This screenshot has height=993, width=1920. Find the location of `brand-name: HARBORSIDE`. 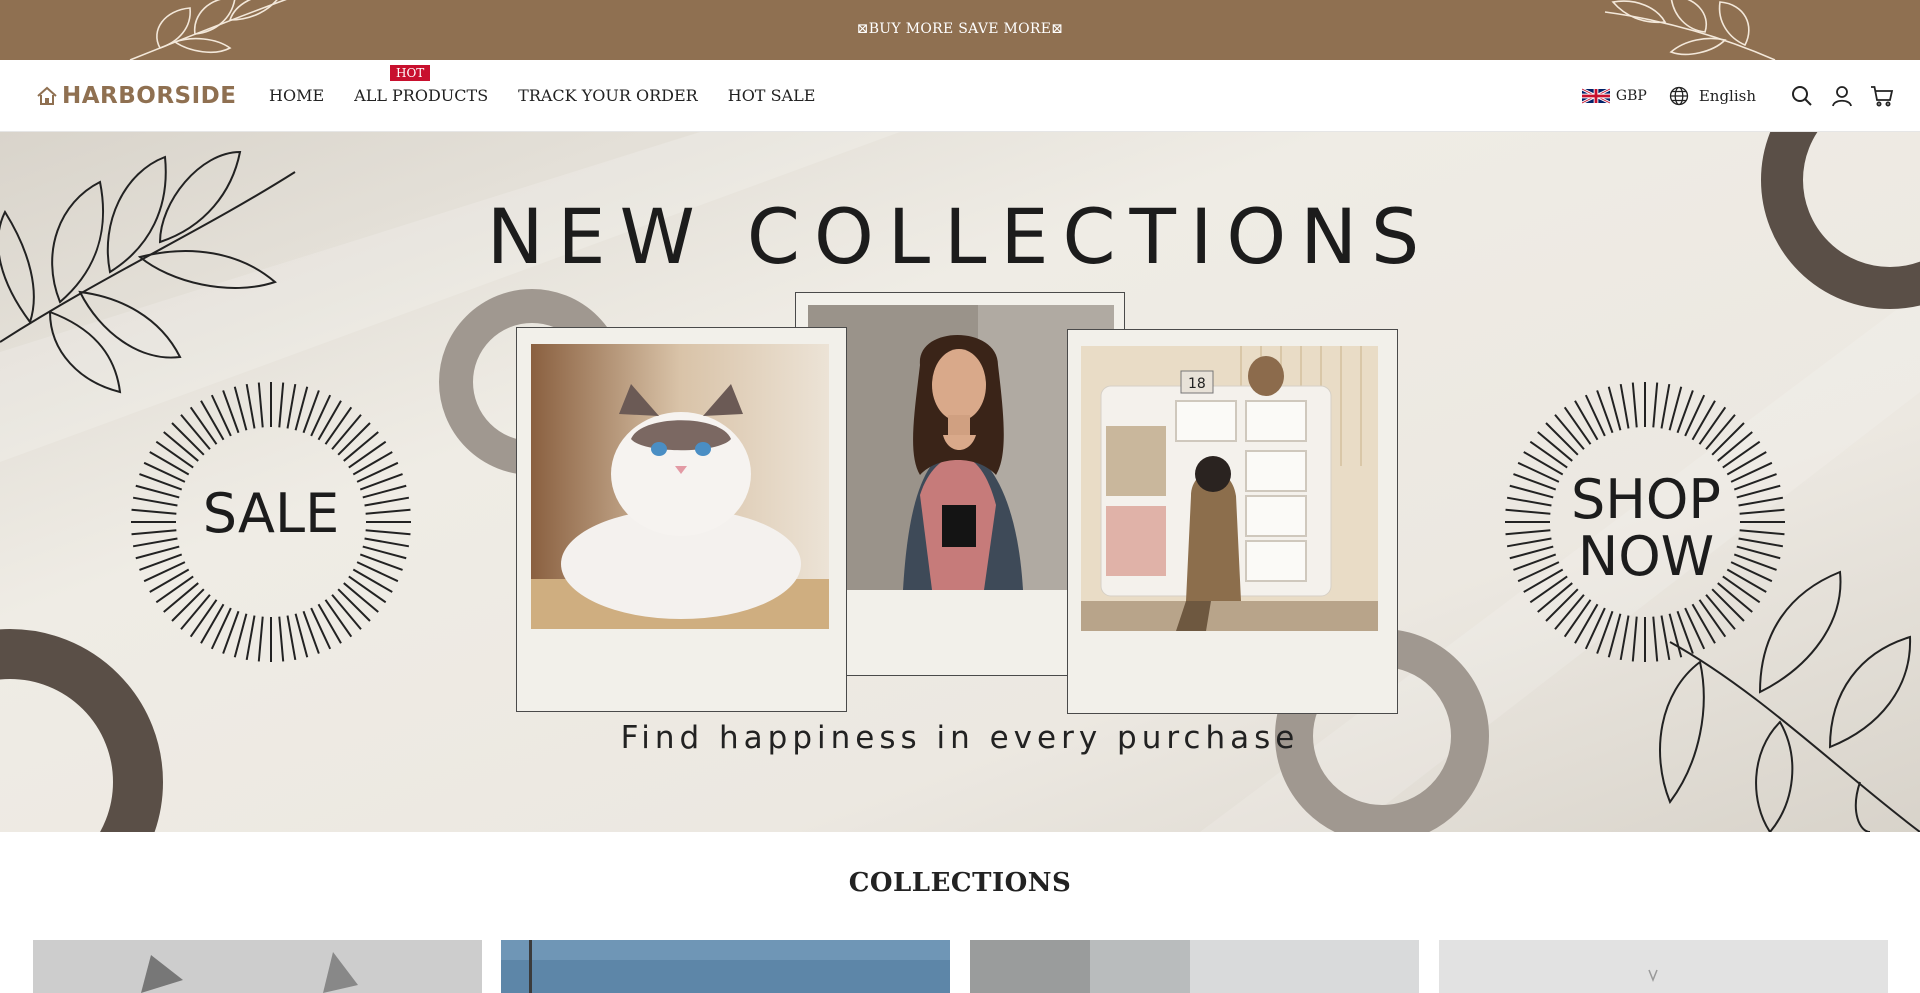

brand-name: HARBORSIDE is located at coordinates (149, 96).